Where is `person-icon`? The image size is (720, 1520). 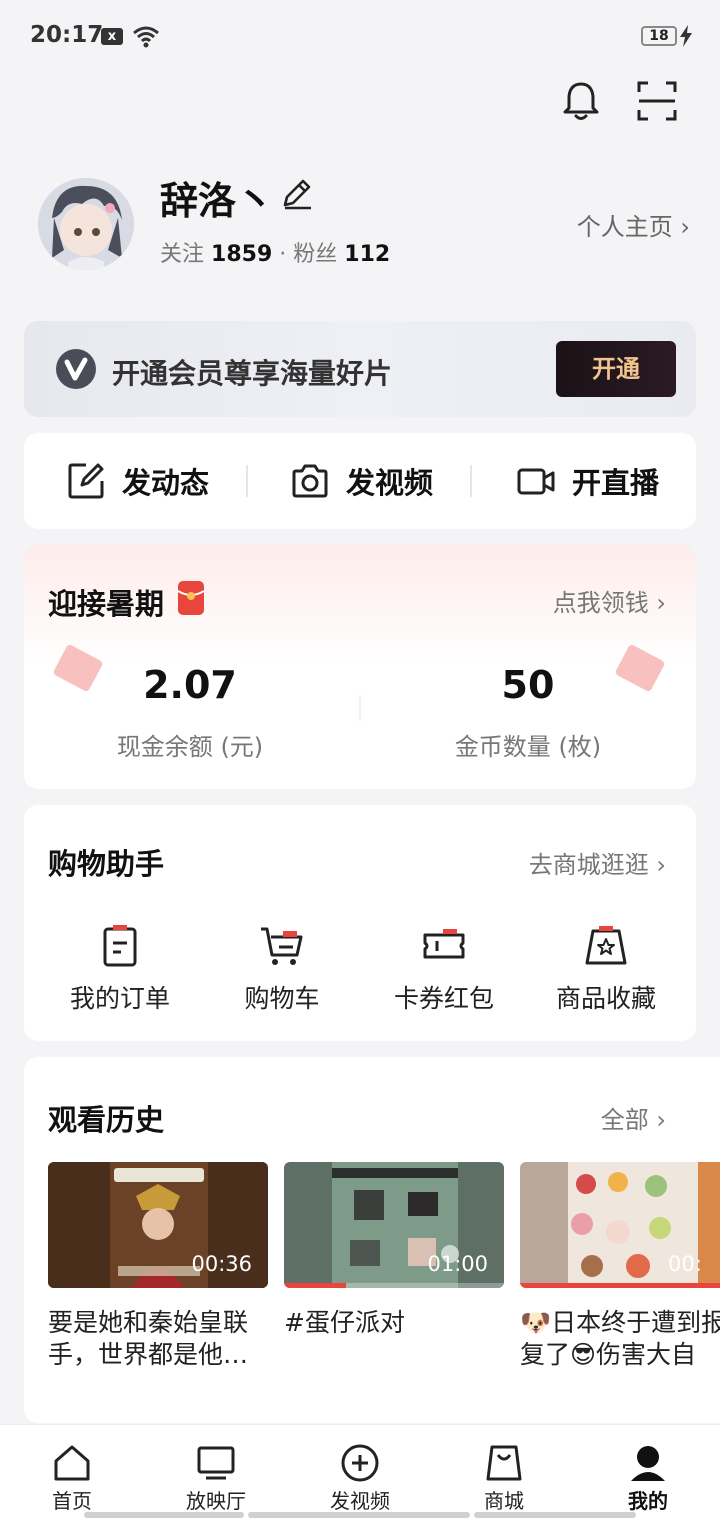 person-icon is located at coordinates (648, 1463).